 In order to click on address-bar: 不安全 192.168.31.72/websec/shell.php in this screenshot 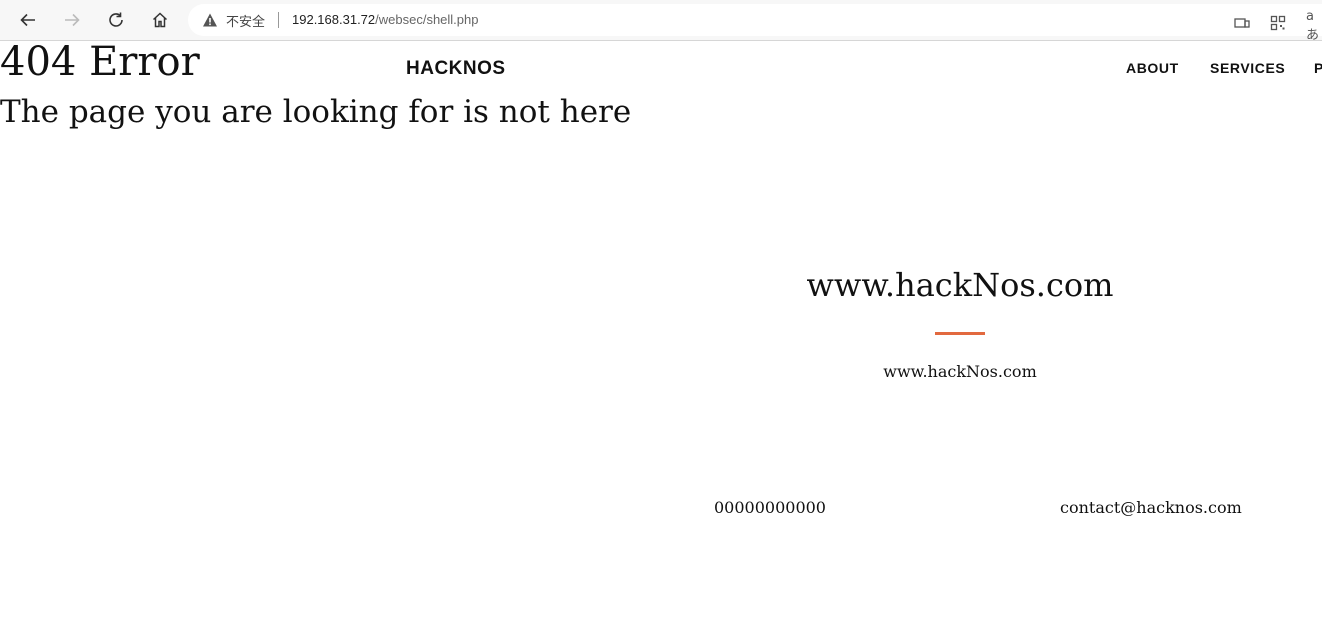, I will do `click(755, 20)`.